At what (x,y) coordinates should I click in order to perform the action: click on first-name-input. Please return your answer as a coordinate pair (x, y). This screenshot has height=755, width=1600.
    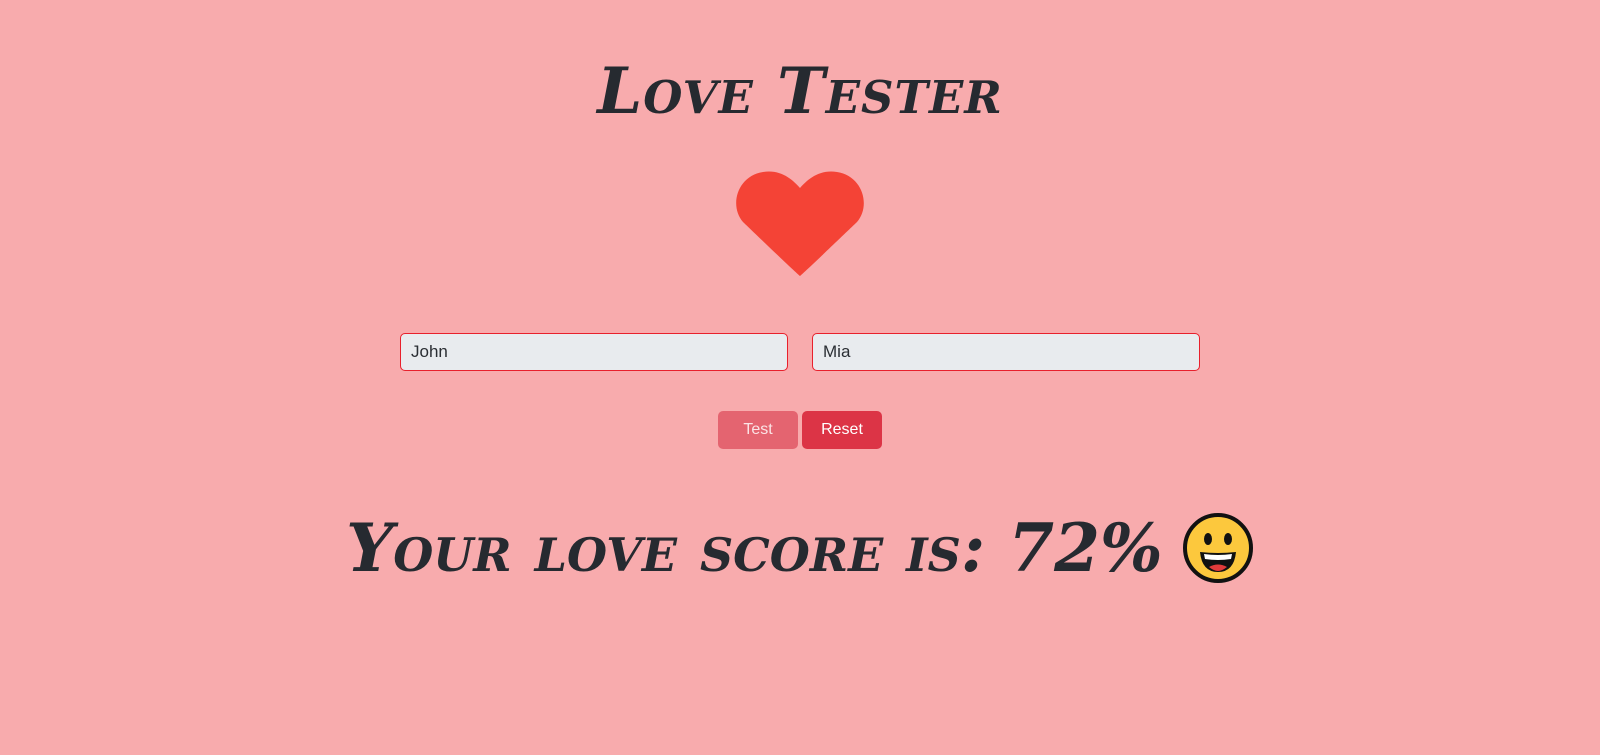
    Looking at the image, I should click on (594, 352).